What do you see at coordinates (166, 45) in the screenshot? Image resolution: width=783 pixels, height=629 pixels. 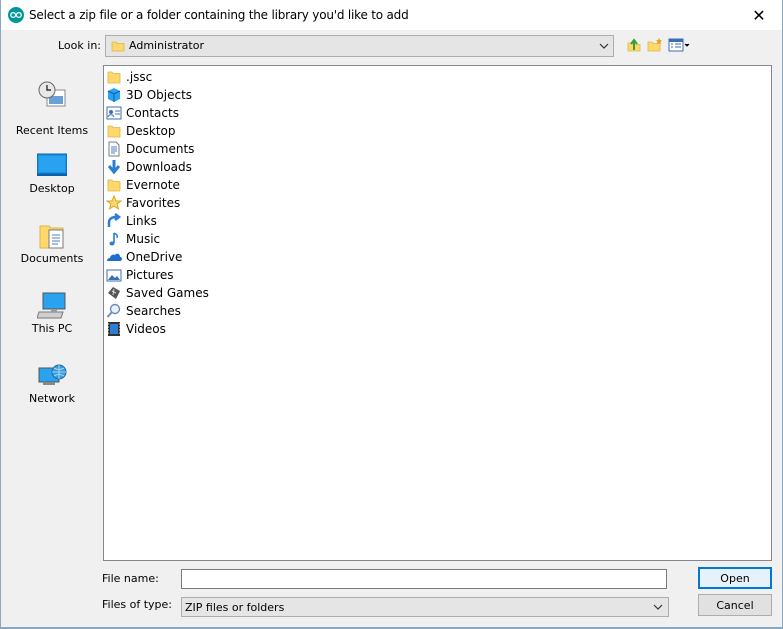 I see `look-in-value: Administrator` at bounding box center [166, 45].